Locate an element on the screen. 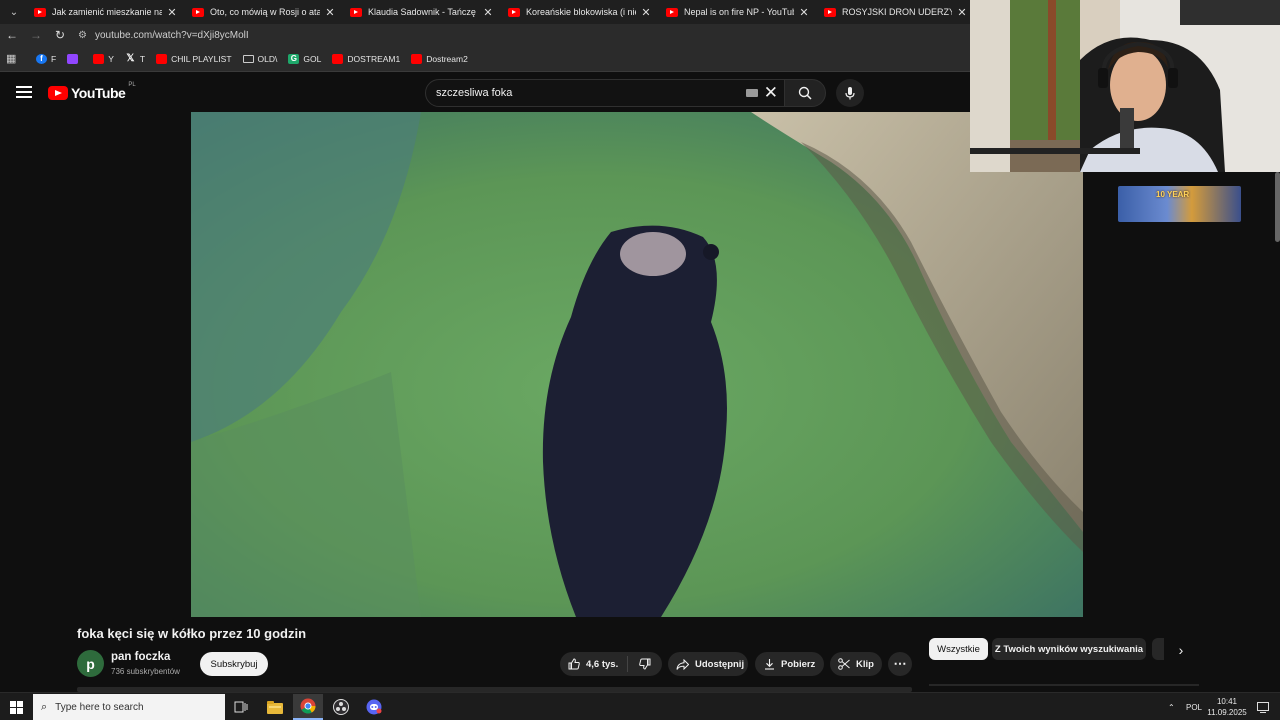 Image resolution: width=1280 pixels, height=720 pixels. promo-banner: 10 YEAR is located at coordinates (1179, 204).